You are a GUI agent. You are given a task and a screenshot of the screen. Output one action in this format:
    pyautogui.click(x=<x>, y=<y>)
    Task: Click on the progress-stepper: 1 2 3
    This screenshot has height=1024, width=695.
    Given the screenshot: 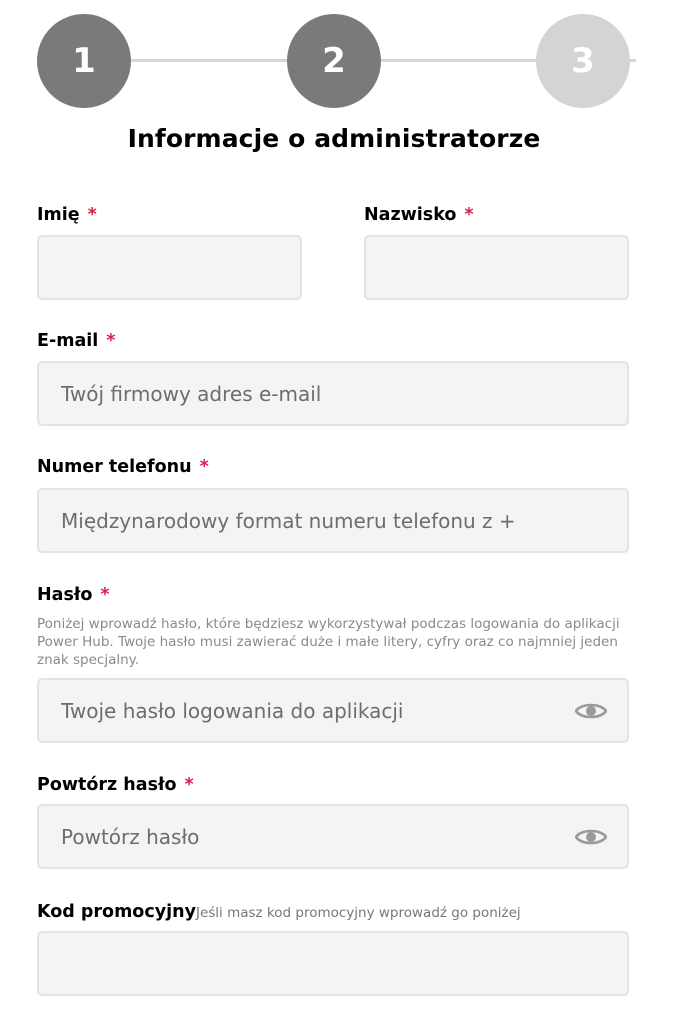 What is the action you would take?
    pyautogui.click(x=347, y=55)
    